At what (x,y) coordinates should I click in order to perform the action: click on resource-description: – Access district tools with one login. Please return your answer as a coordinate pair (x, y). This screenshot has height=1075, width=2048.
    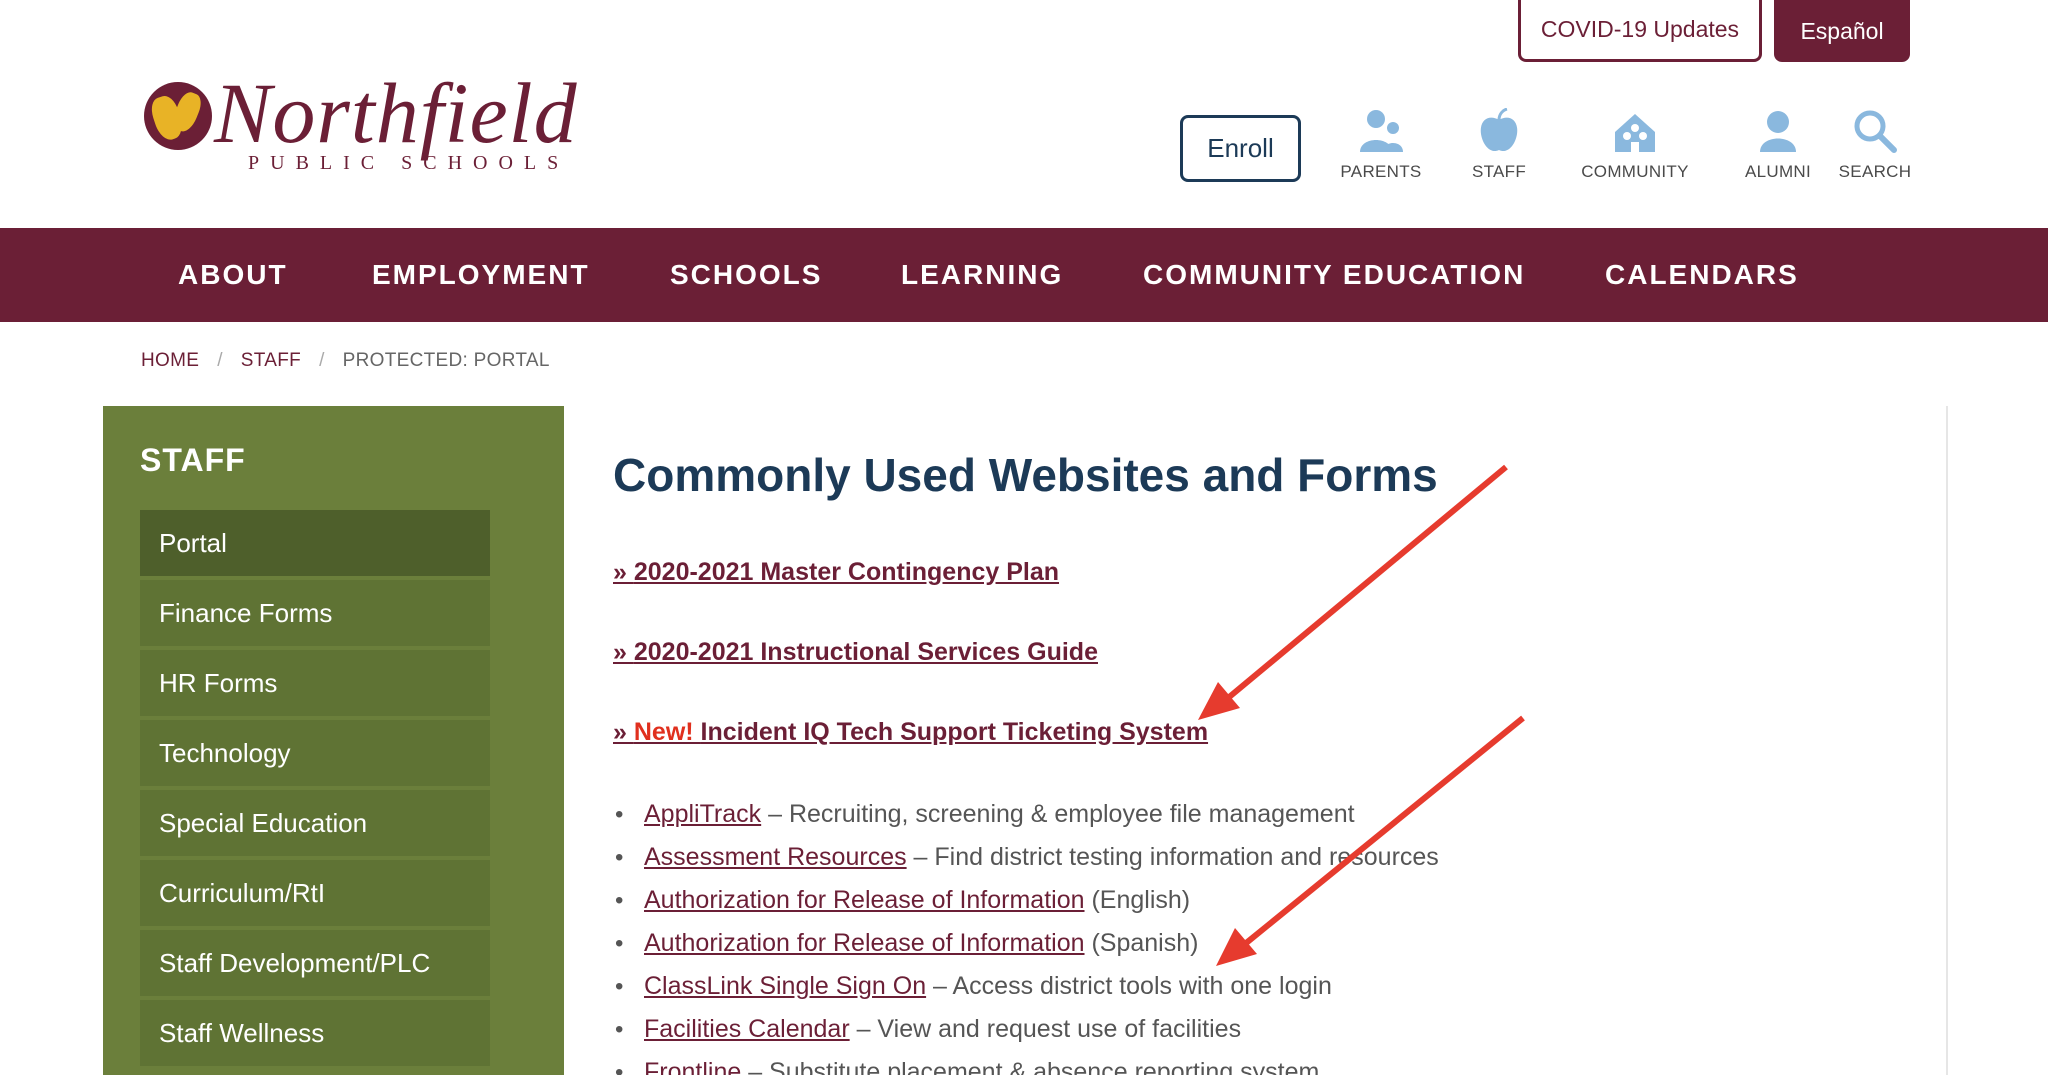
    Looking at the image, I should click on (1129, 986).